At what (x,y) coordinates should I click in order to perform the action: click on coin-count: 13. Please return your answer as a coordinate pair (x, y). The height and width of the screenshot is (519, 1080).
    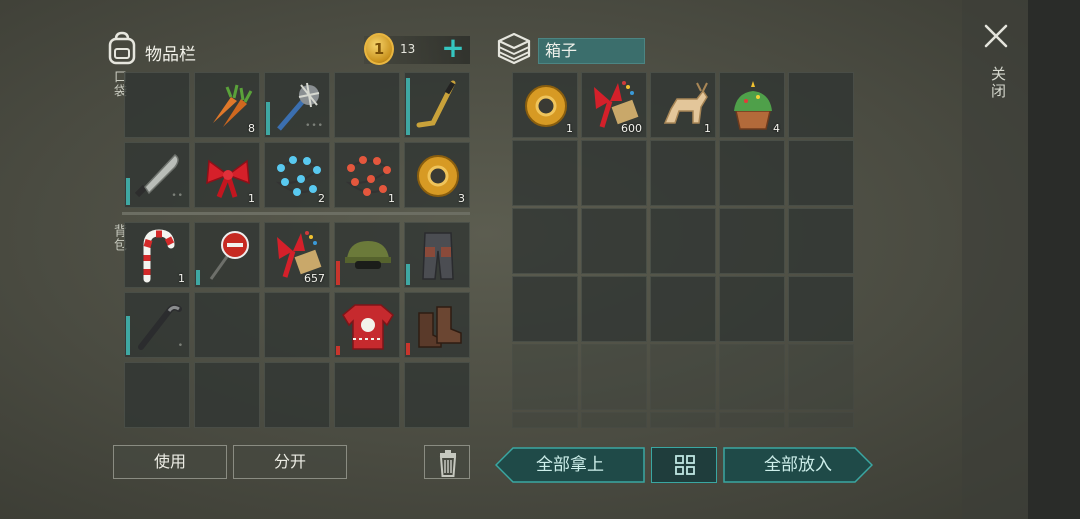
    Looking at the image, I should click on (408, 49).